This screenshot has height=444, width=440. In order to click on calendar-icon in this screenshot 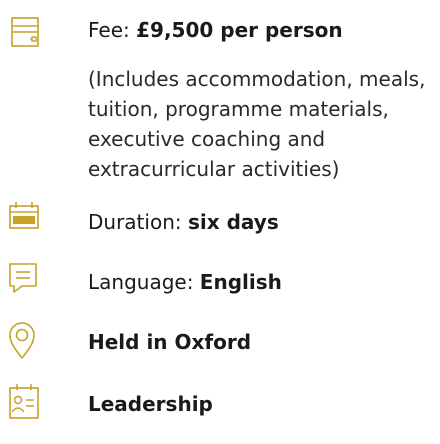, I will do `click(22, 218)`.